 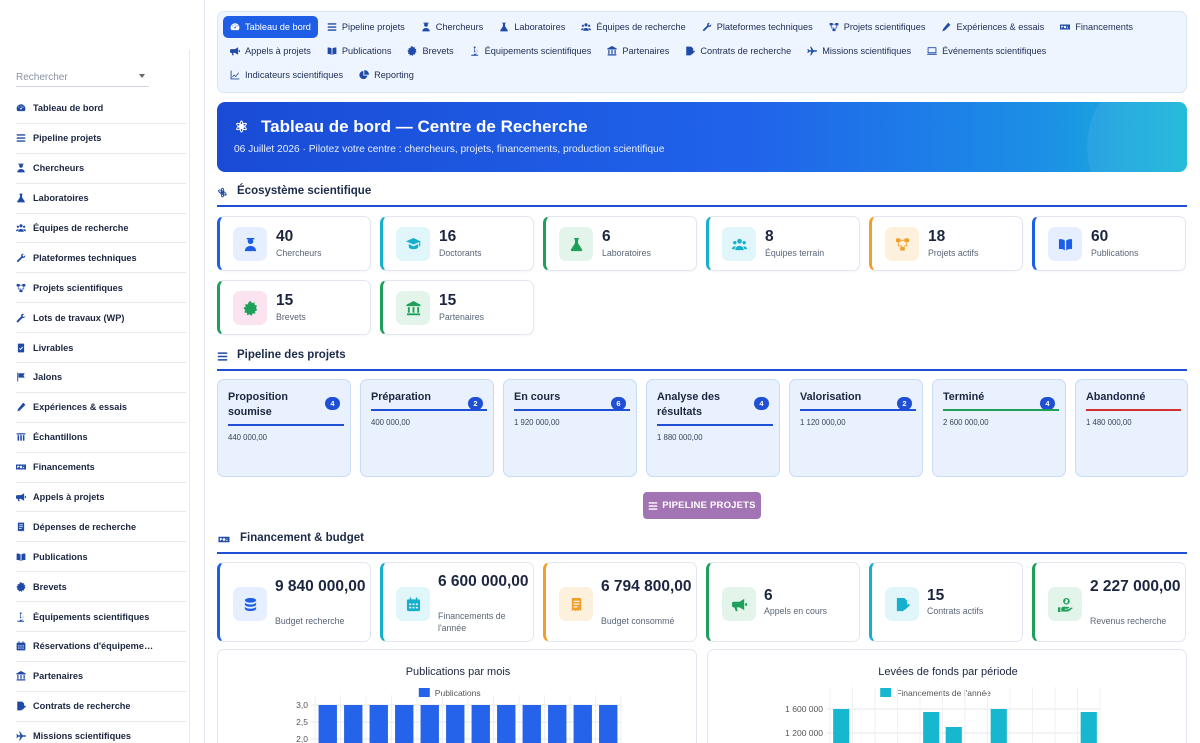 What do you see at coordinates (80, 407) in the screenshot?
I see `sidebar-item-label: Expériences & essais` at bounding box center [80, 407].